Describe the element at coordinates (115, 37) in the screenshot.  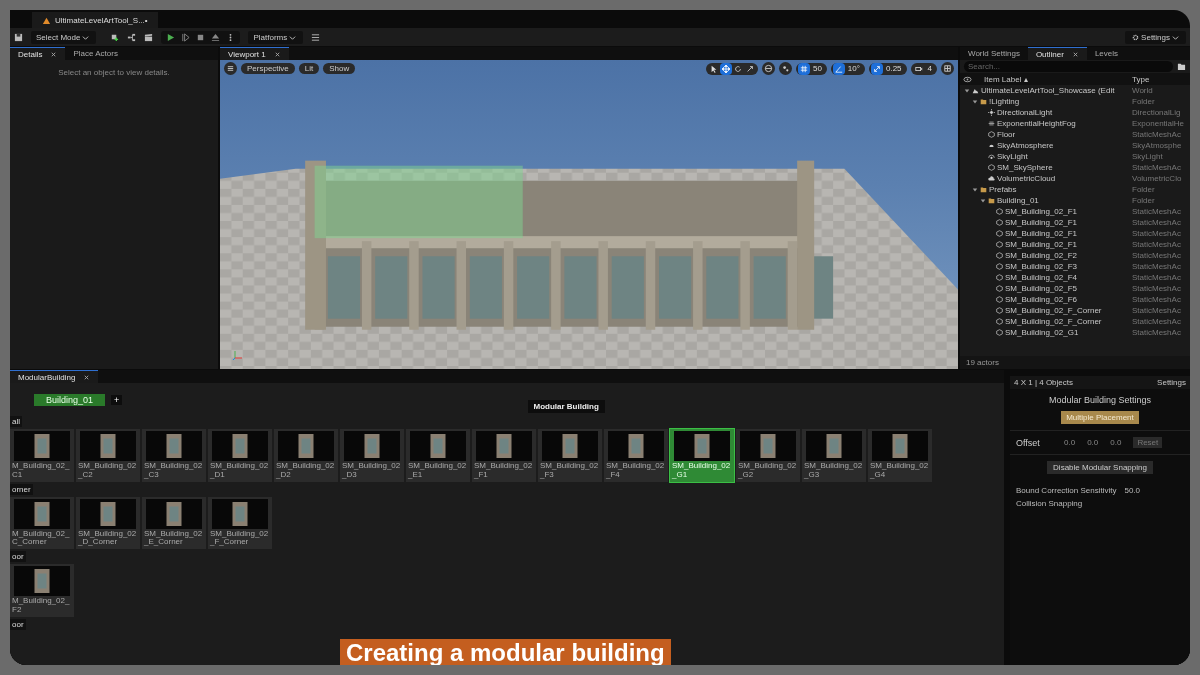
I see `add-actor-icon` at that location.